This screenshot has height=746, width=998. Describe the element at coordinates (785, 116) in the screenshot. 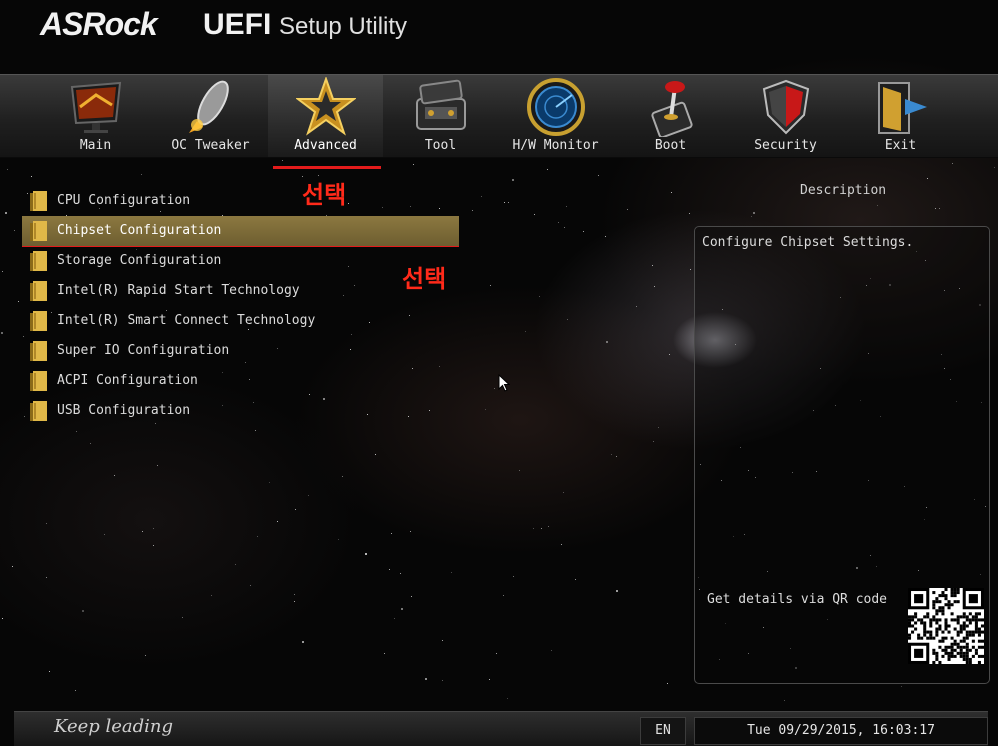

I see `tab-security: Security` at that location.